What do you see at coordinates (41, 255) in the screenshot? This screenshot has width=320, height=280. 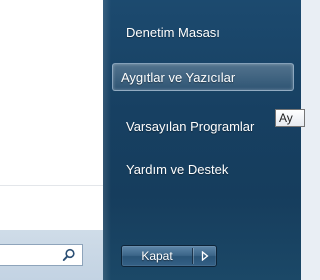 I see `search-input` at bounding box center [41, 255].